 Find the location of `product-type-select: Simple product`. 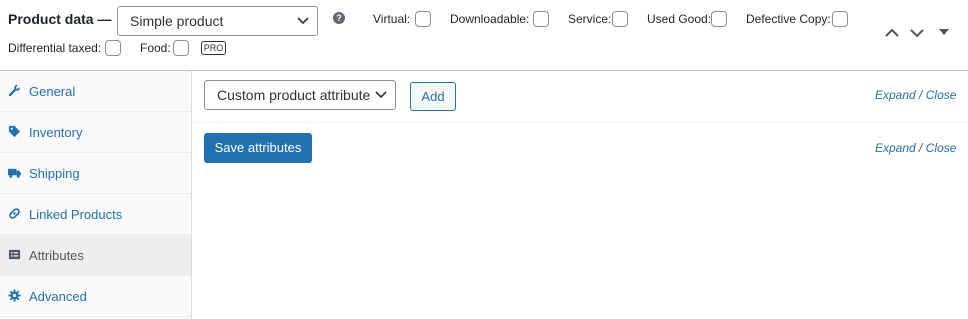

product-type-select: Simple product is located at coordinates (217, 21).